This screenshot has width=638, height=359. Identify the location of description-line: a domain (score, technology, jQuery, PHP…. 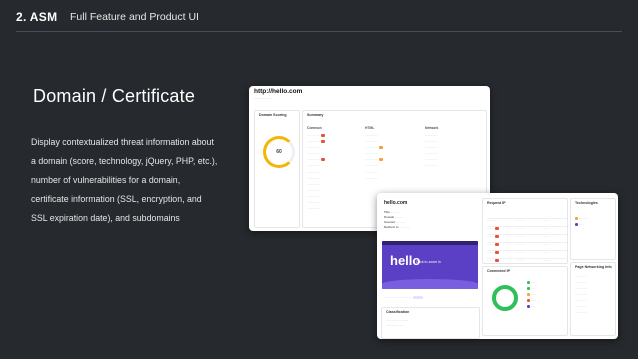
(124, 161).